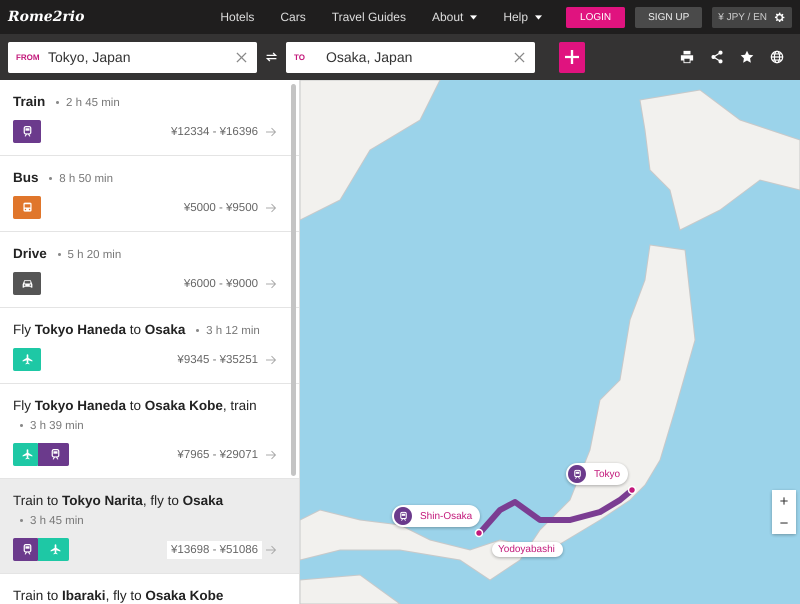 This screenshot has height=604, width=800. What do you see at coordinates (149, 526) in the screenshot?
I see `route-card: Train to Tokyo Narita, fly to Osaka 3 h 45 min ¥13698 - ¥51086` at bounding box center [149, 526].